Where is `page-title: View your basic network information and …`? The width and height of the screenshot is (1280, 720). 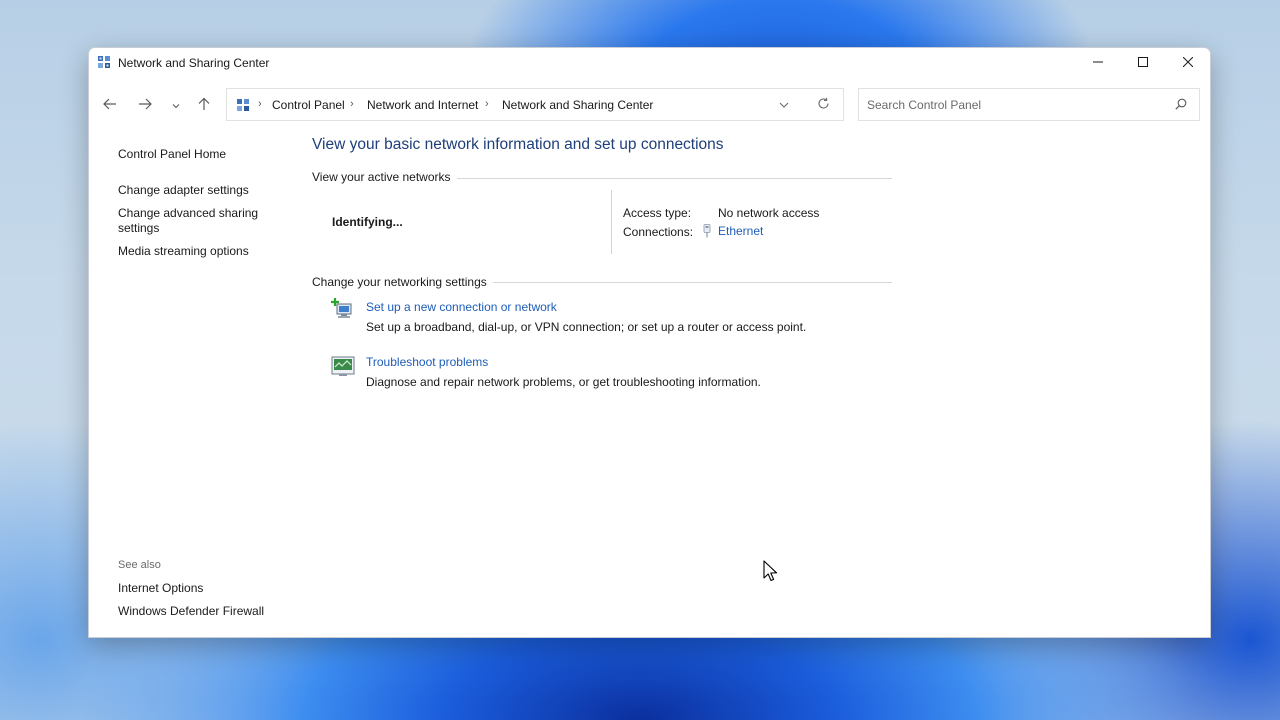 page-title: View your basic network information and … is located at coordinates (518, 144).